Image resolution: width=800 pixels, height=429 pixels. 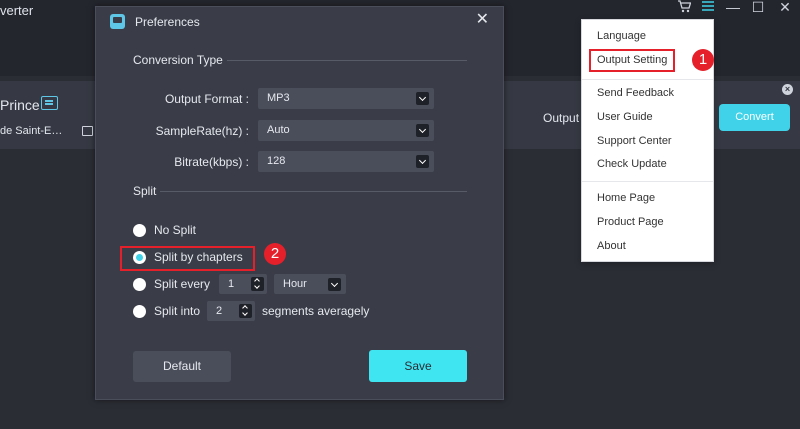 What do you see at coordinates (182, 284) in the screenshot?
I see `split-every-label: Split every` at bounding box center [182, 284].